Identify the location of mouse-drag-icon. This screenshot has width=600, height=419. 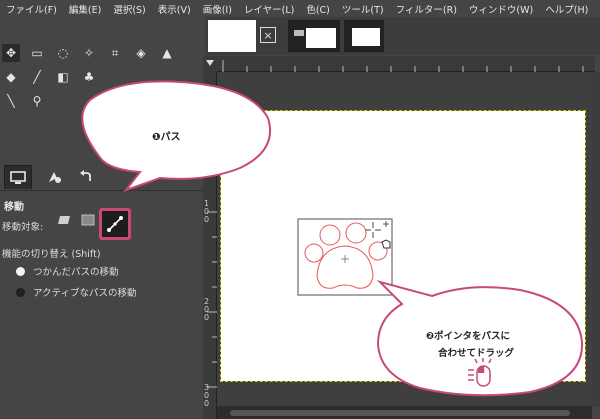
(480, 372).